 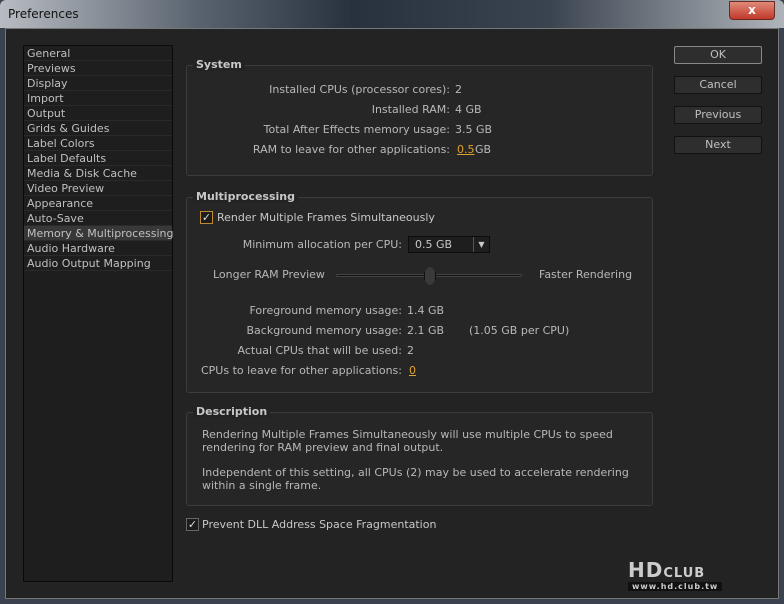 What do you see at coordinates (351, 149) in the screenshot?
I see `ram-leave-label: RAM to leave for other applications:` at bounding box center [351, 149].